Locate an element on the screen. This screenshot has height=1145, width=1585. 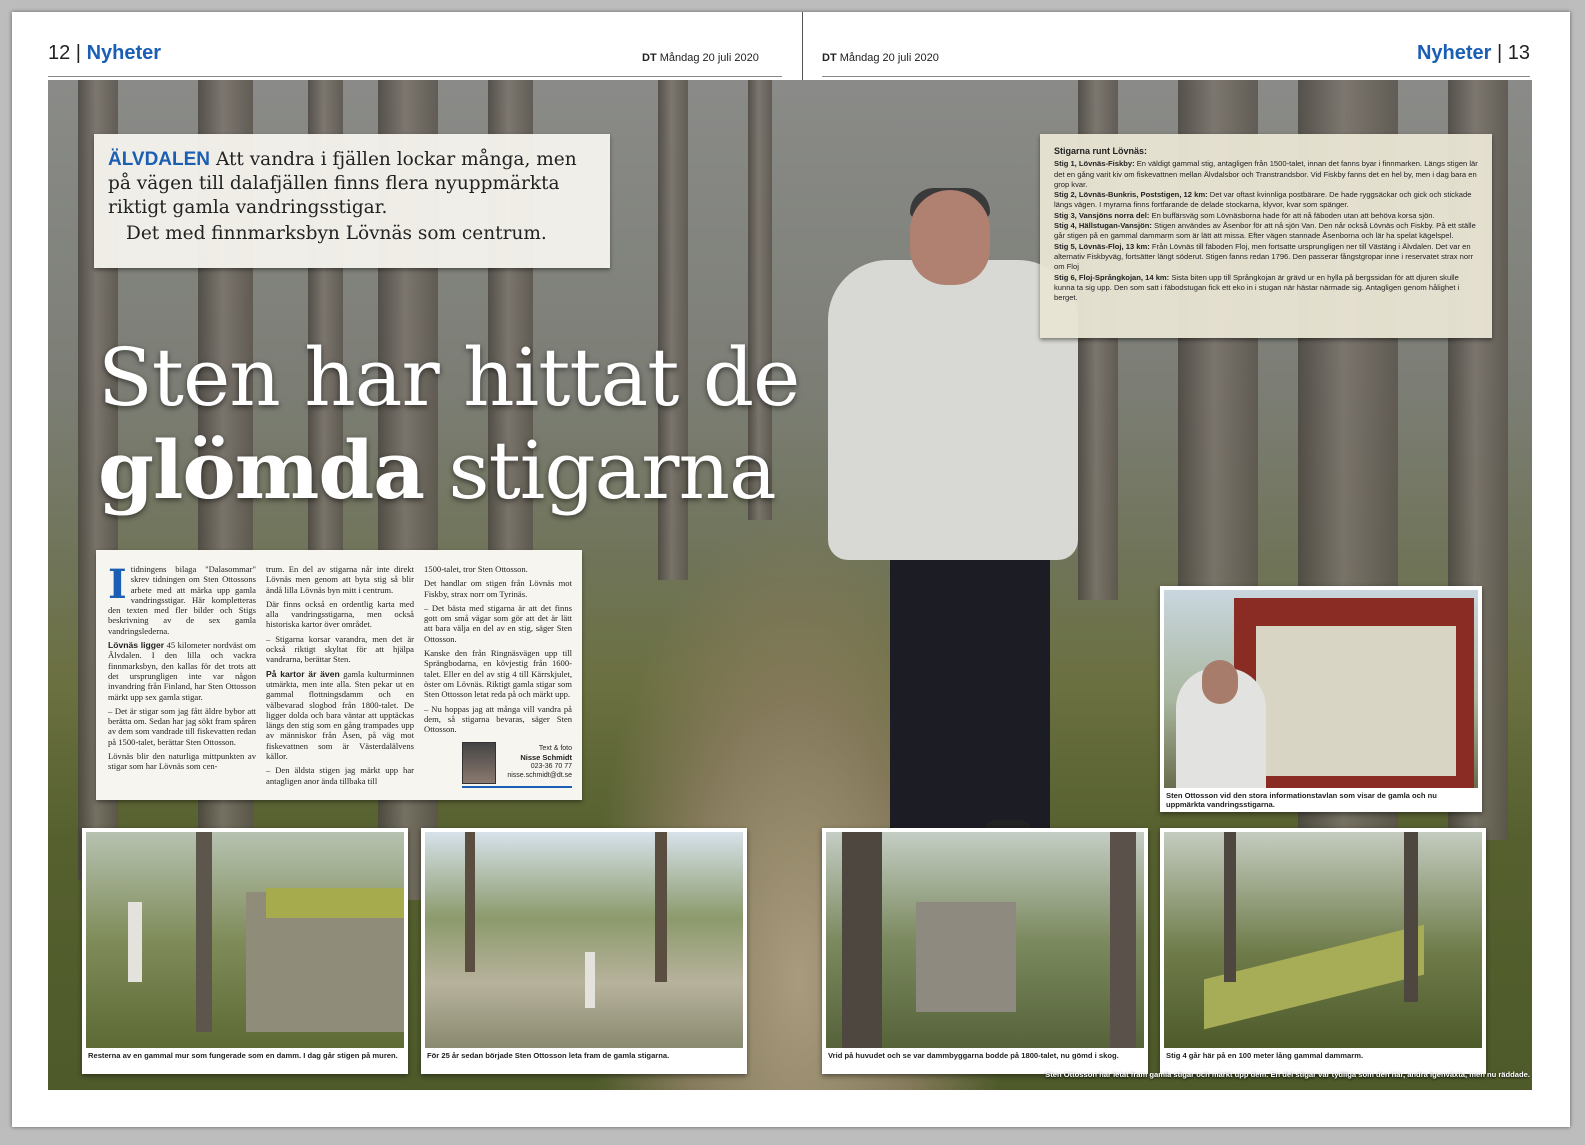
lead-kicker: ÄLVDALEN is located at coordinates (159, 159).